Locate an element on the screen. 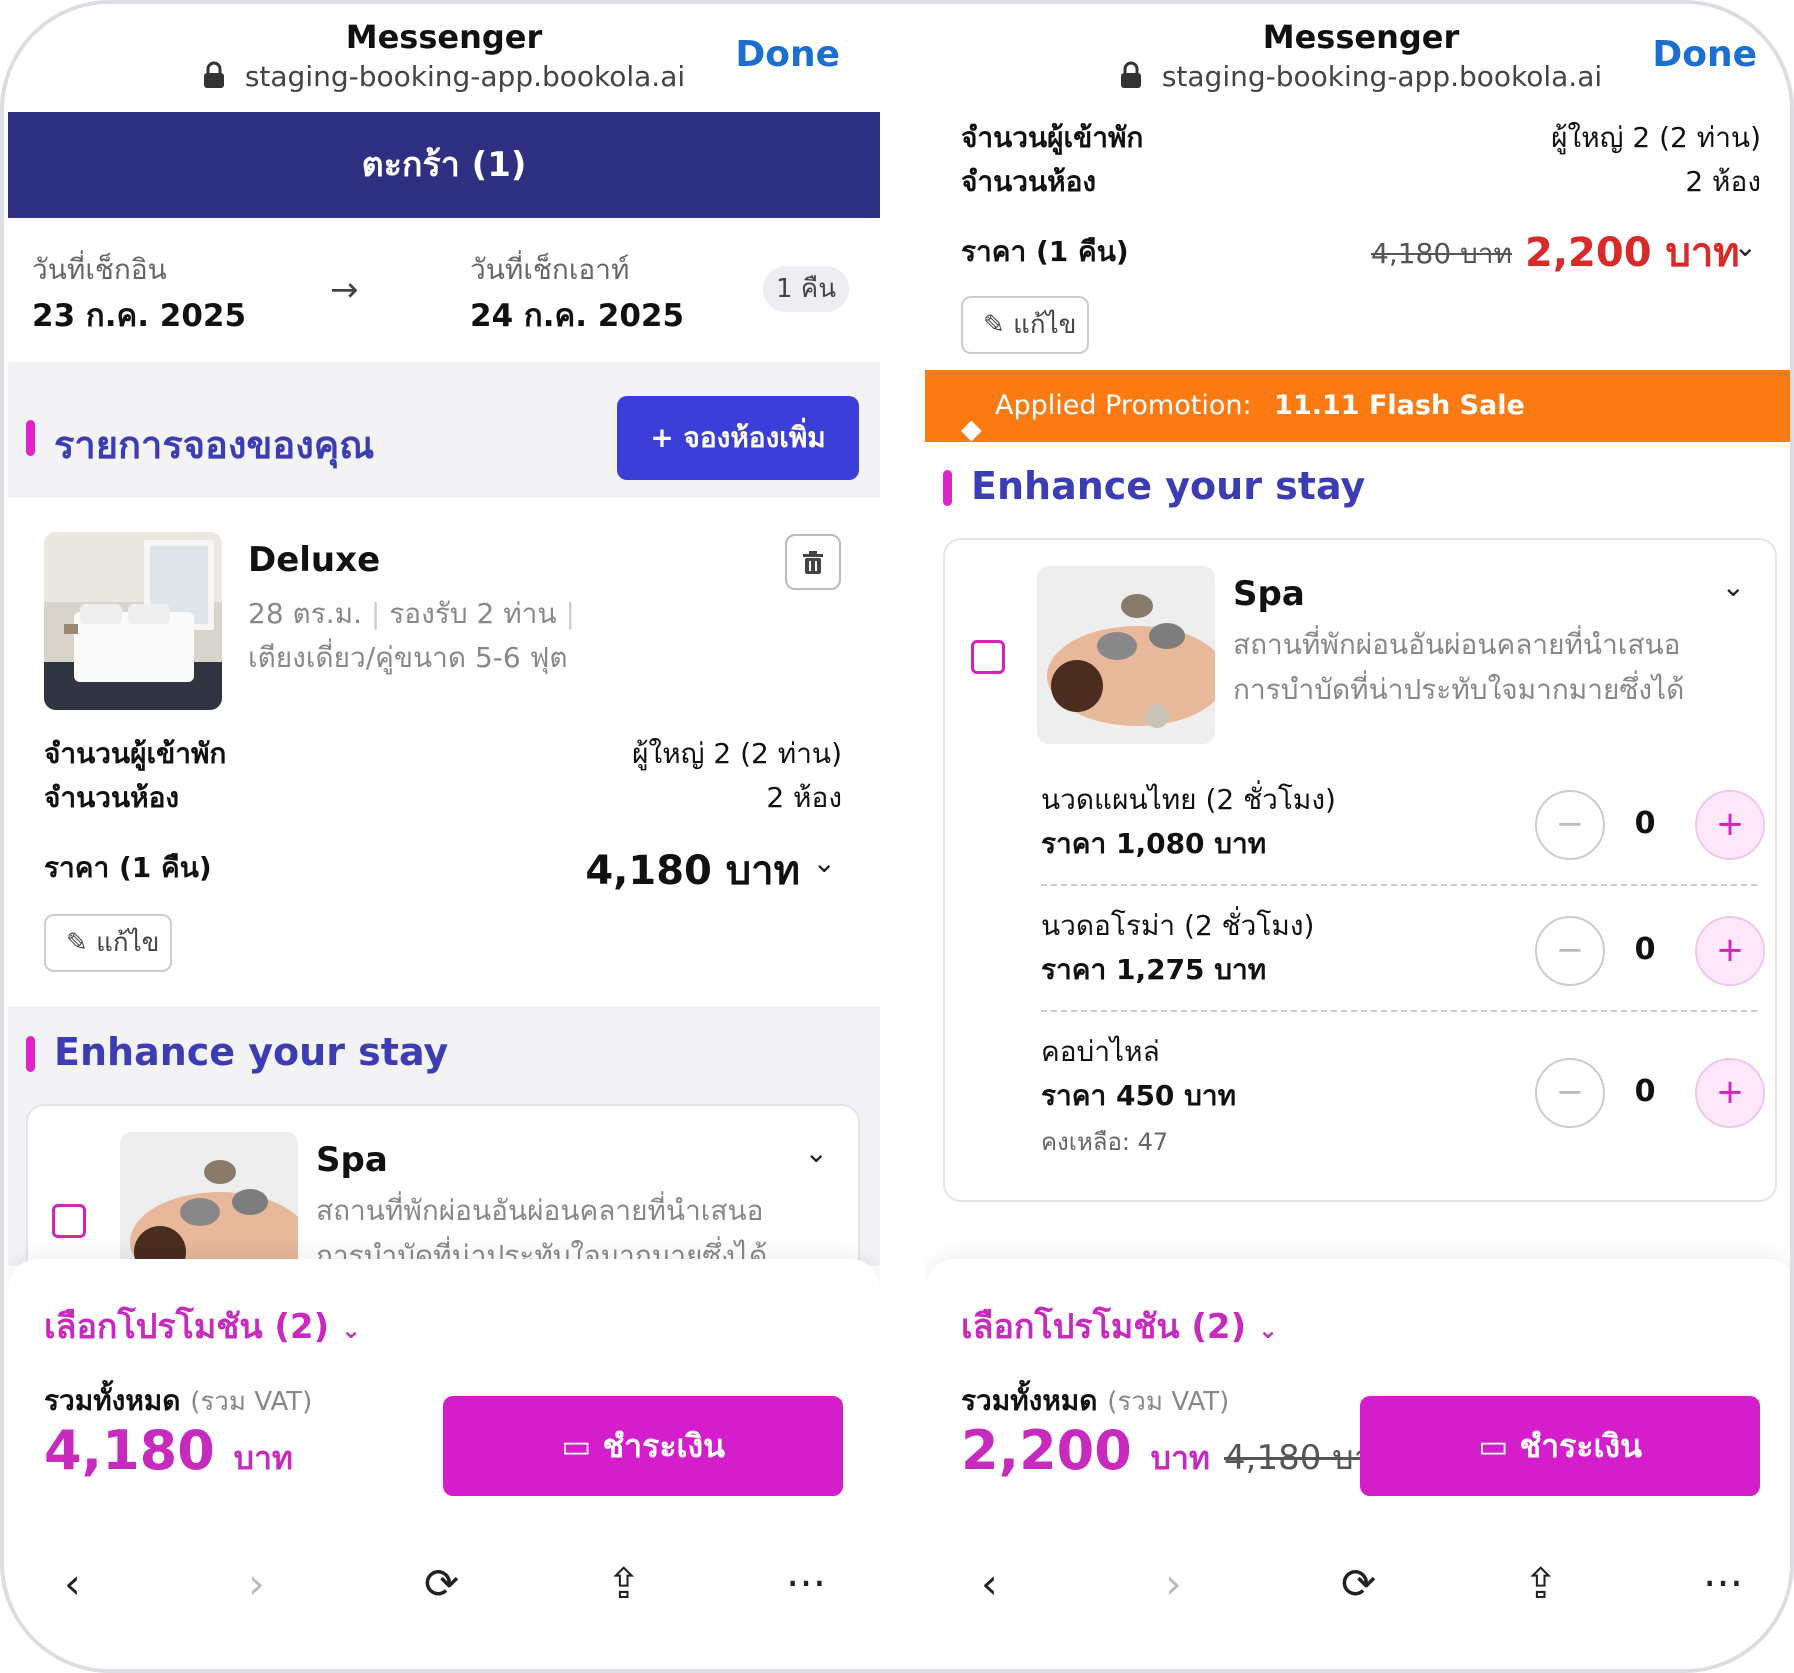 Image resolution: width=1794 pixels, height=1673 pixels. applied-promotion-banner: ◆ Applied Promotion: 11.11 Flash Sale is located at coordinates (1357, 407).